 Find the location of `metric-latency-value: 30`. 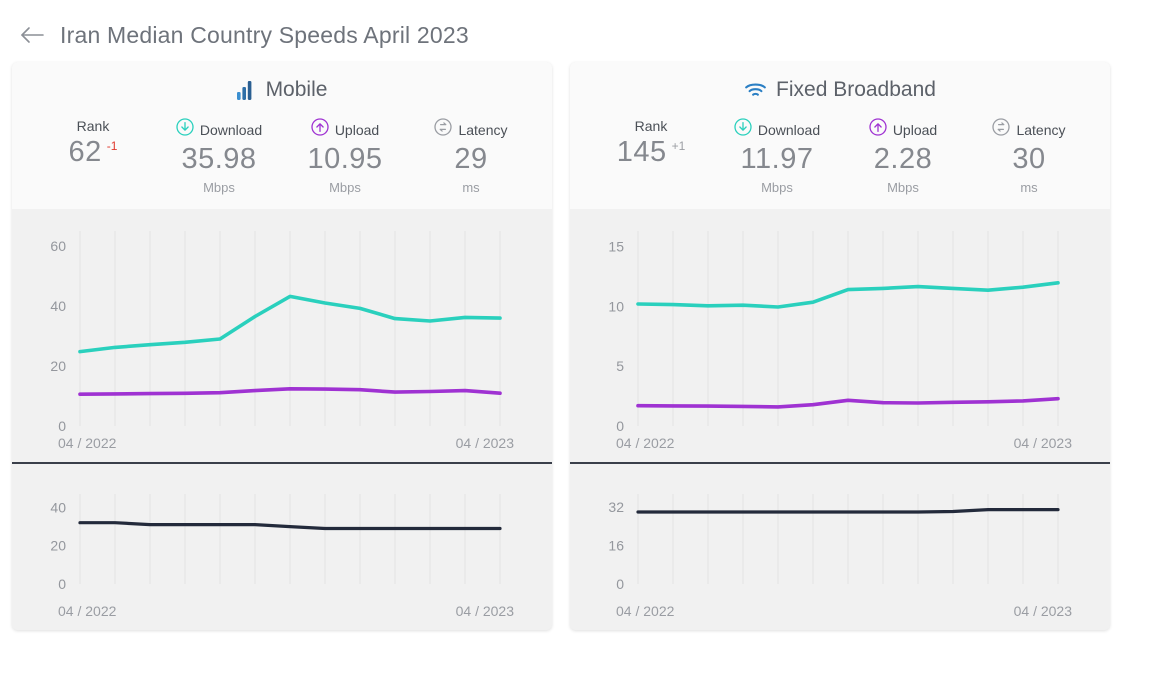

metric-latency-value: 30 is located at coordinates (1029, 159).